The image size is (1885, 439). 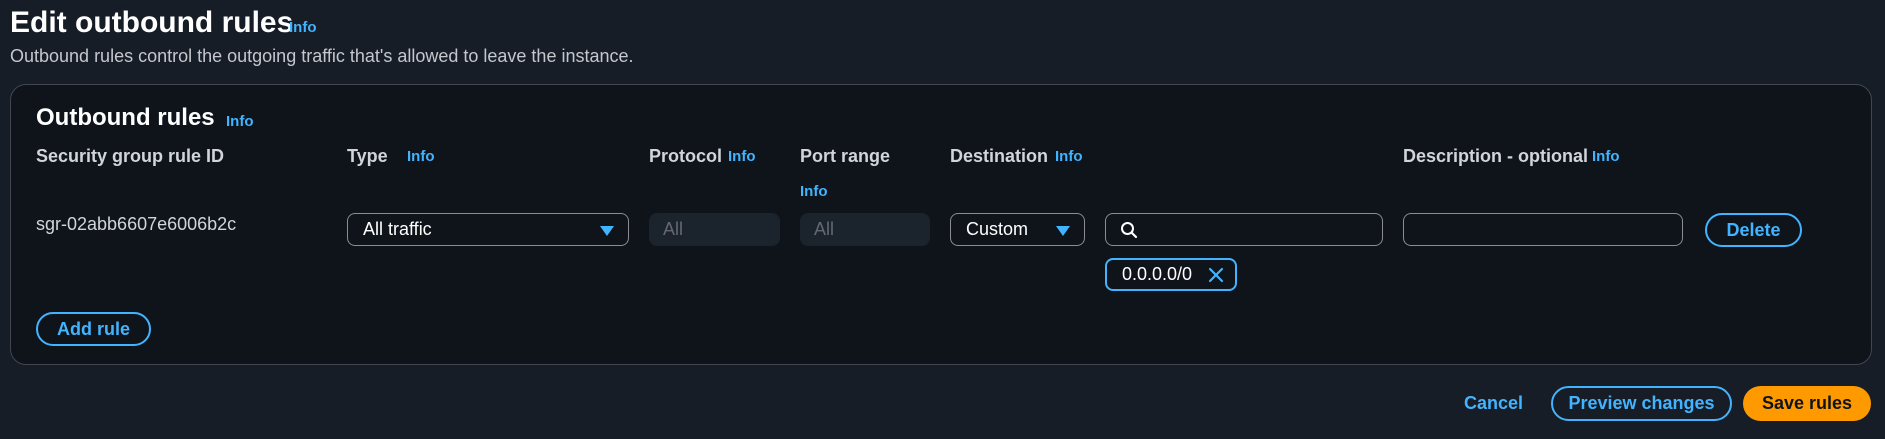 I want to click on destination-type-value: Custom, so click(x=997, y=229).